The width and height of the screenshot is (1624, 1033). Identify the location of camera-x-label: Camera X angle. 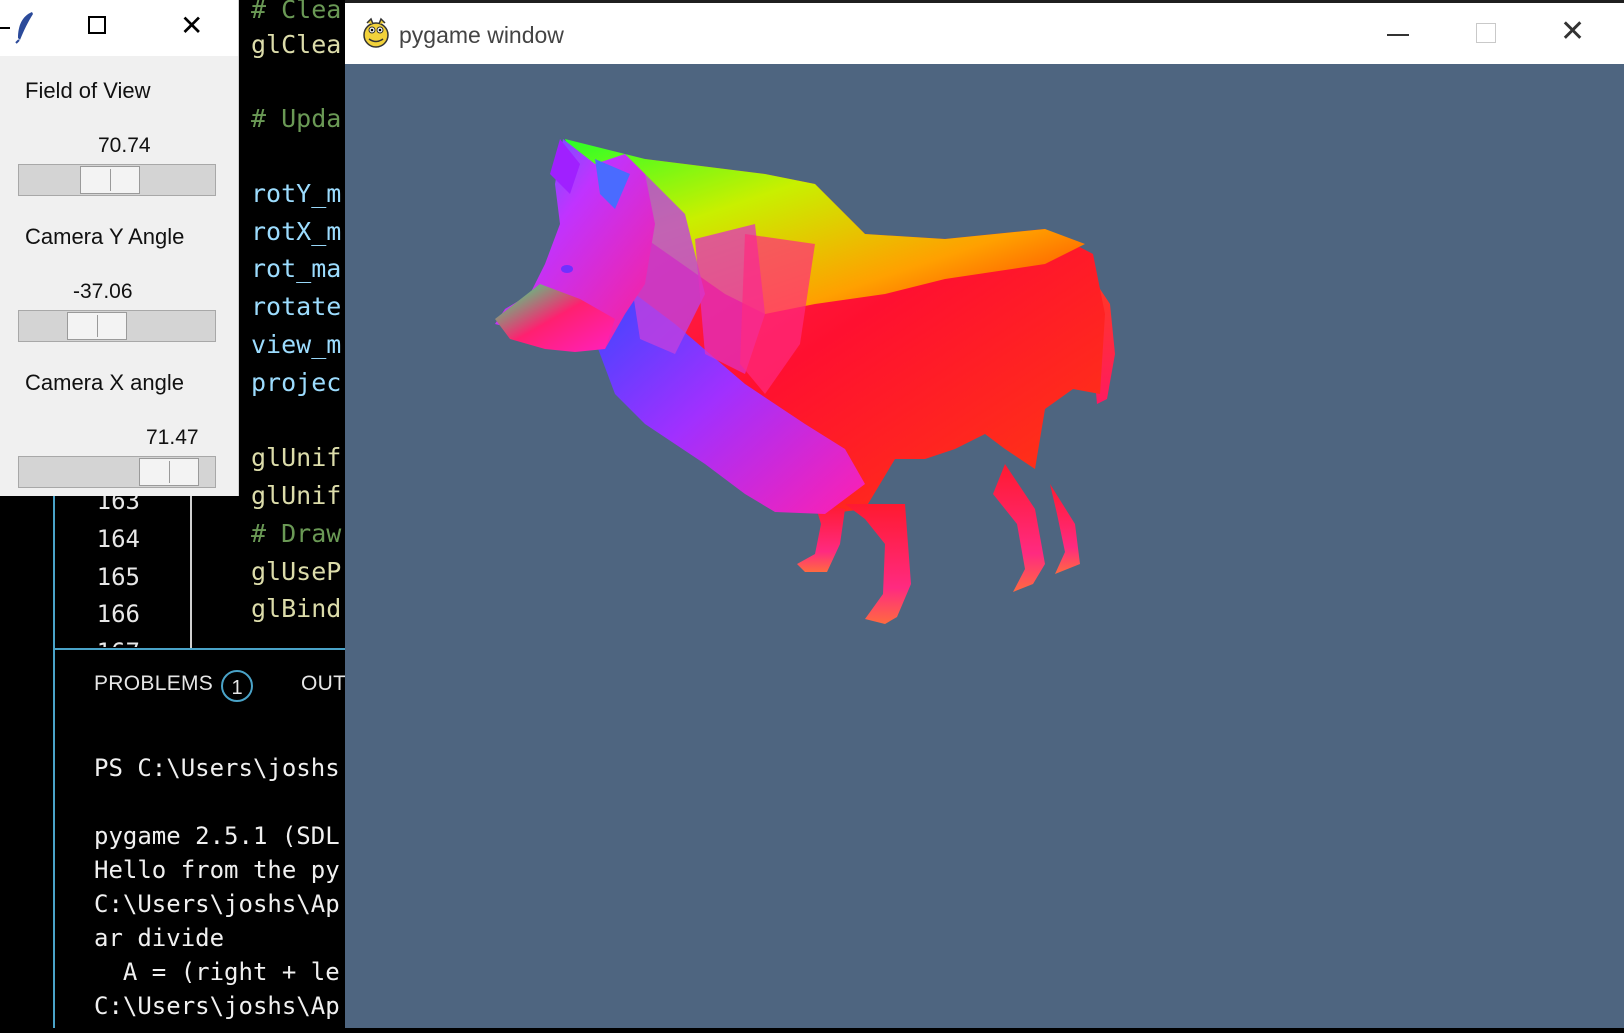
(104, 382).